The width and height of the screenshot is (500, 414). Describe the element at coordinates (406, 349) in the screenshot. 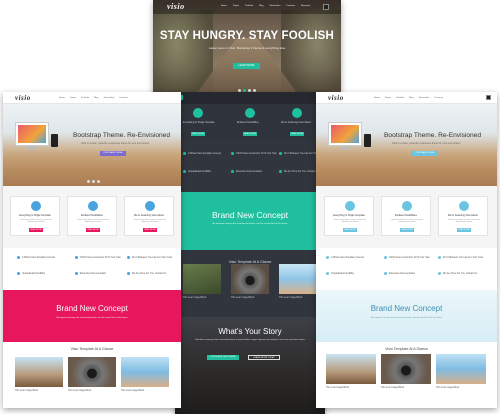

I see `glance-title: Visio Template At A Glance` at that location.